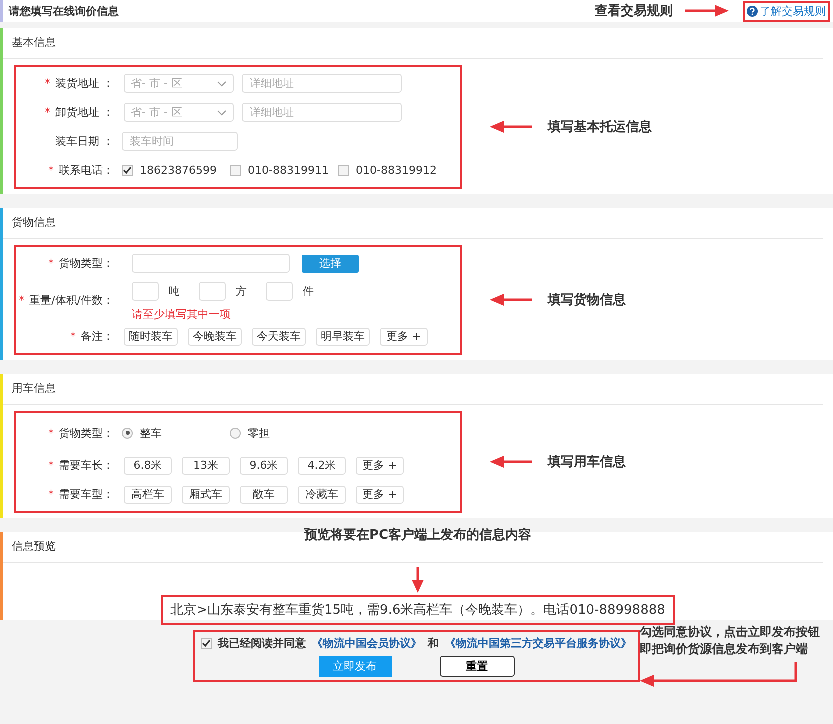 The width and height of the screenshot is (833, 724). Describe the element at coordinates (724, 649) in the screenshot. I see `annotation-text: 即把询价货源信息发布到客户端` at that location.